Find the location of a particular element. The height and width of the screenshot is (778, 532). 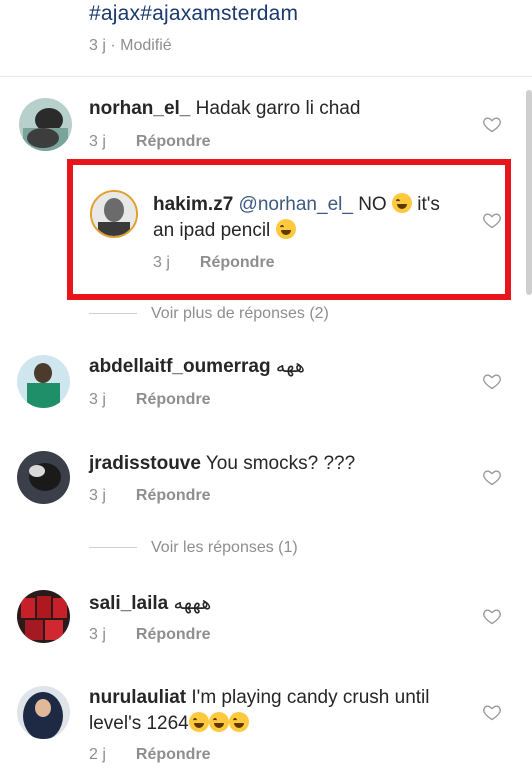

comment-text: sali_laila هههه is located at coordinates (150, 604).